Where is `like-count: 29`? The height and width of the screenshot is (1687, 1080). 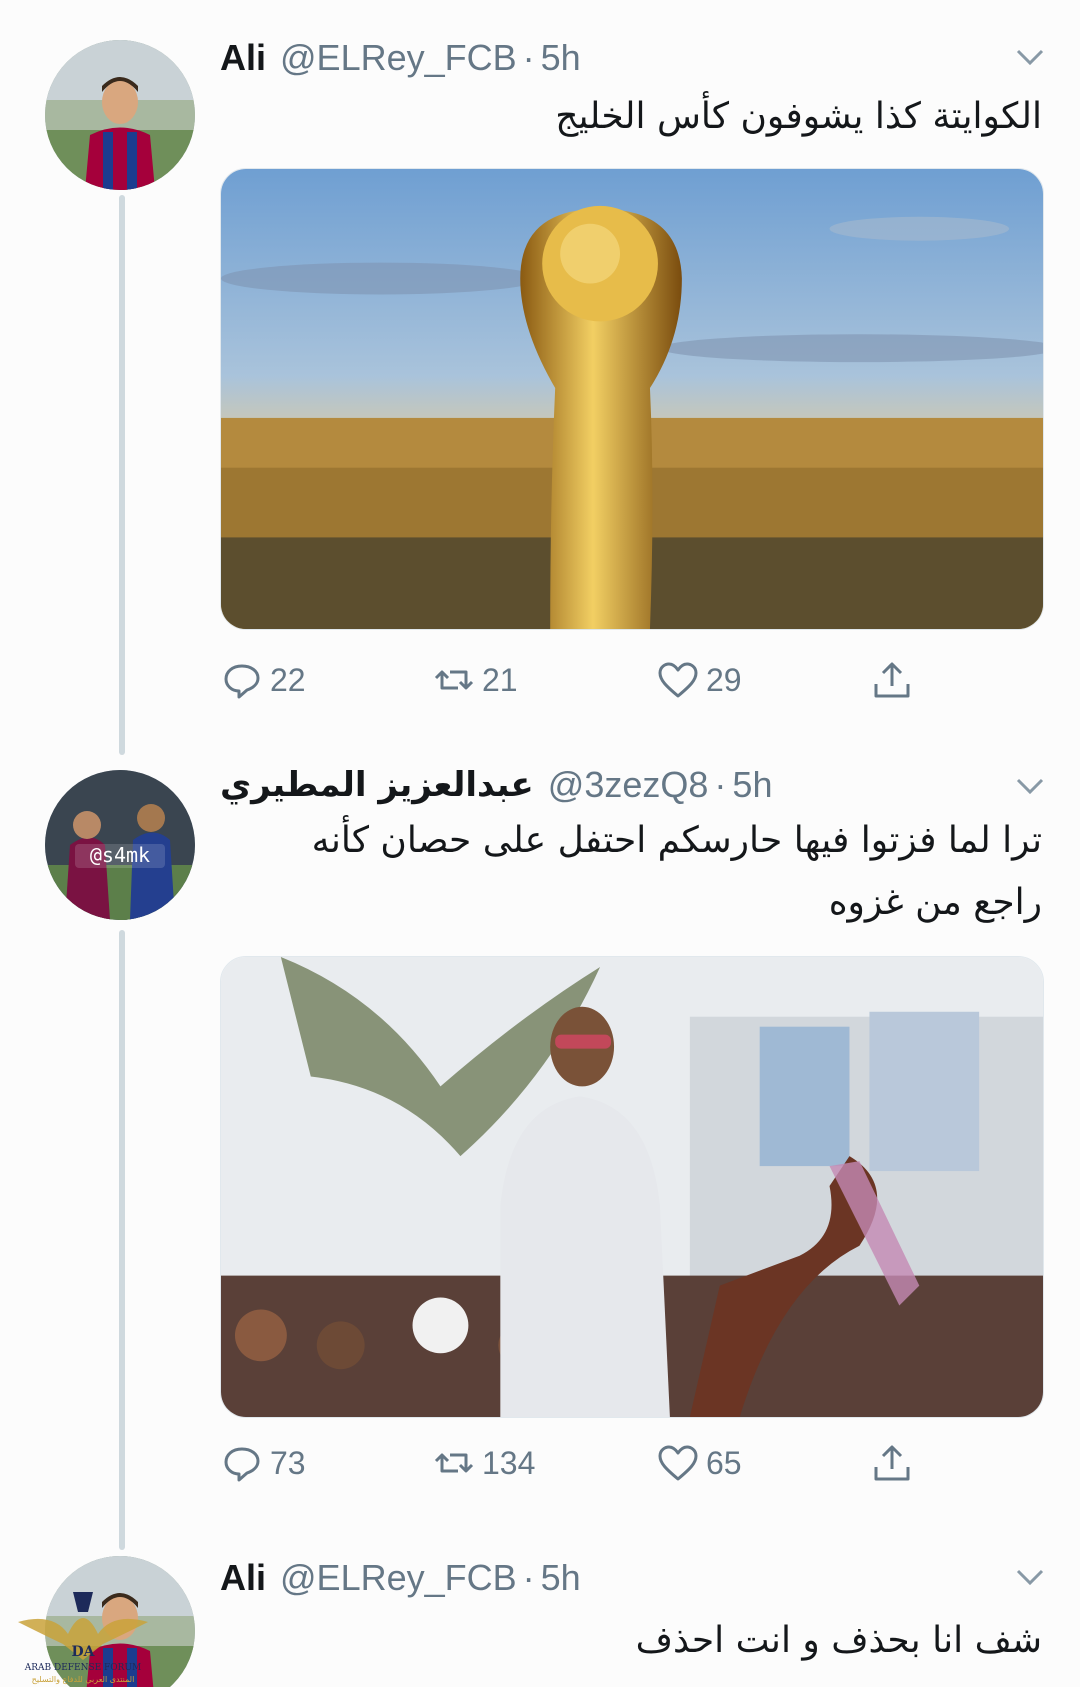 like-count: 29 is located at coordinates (724, 679).